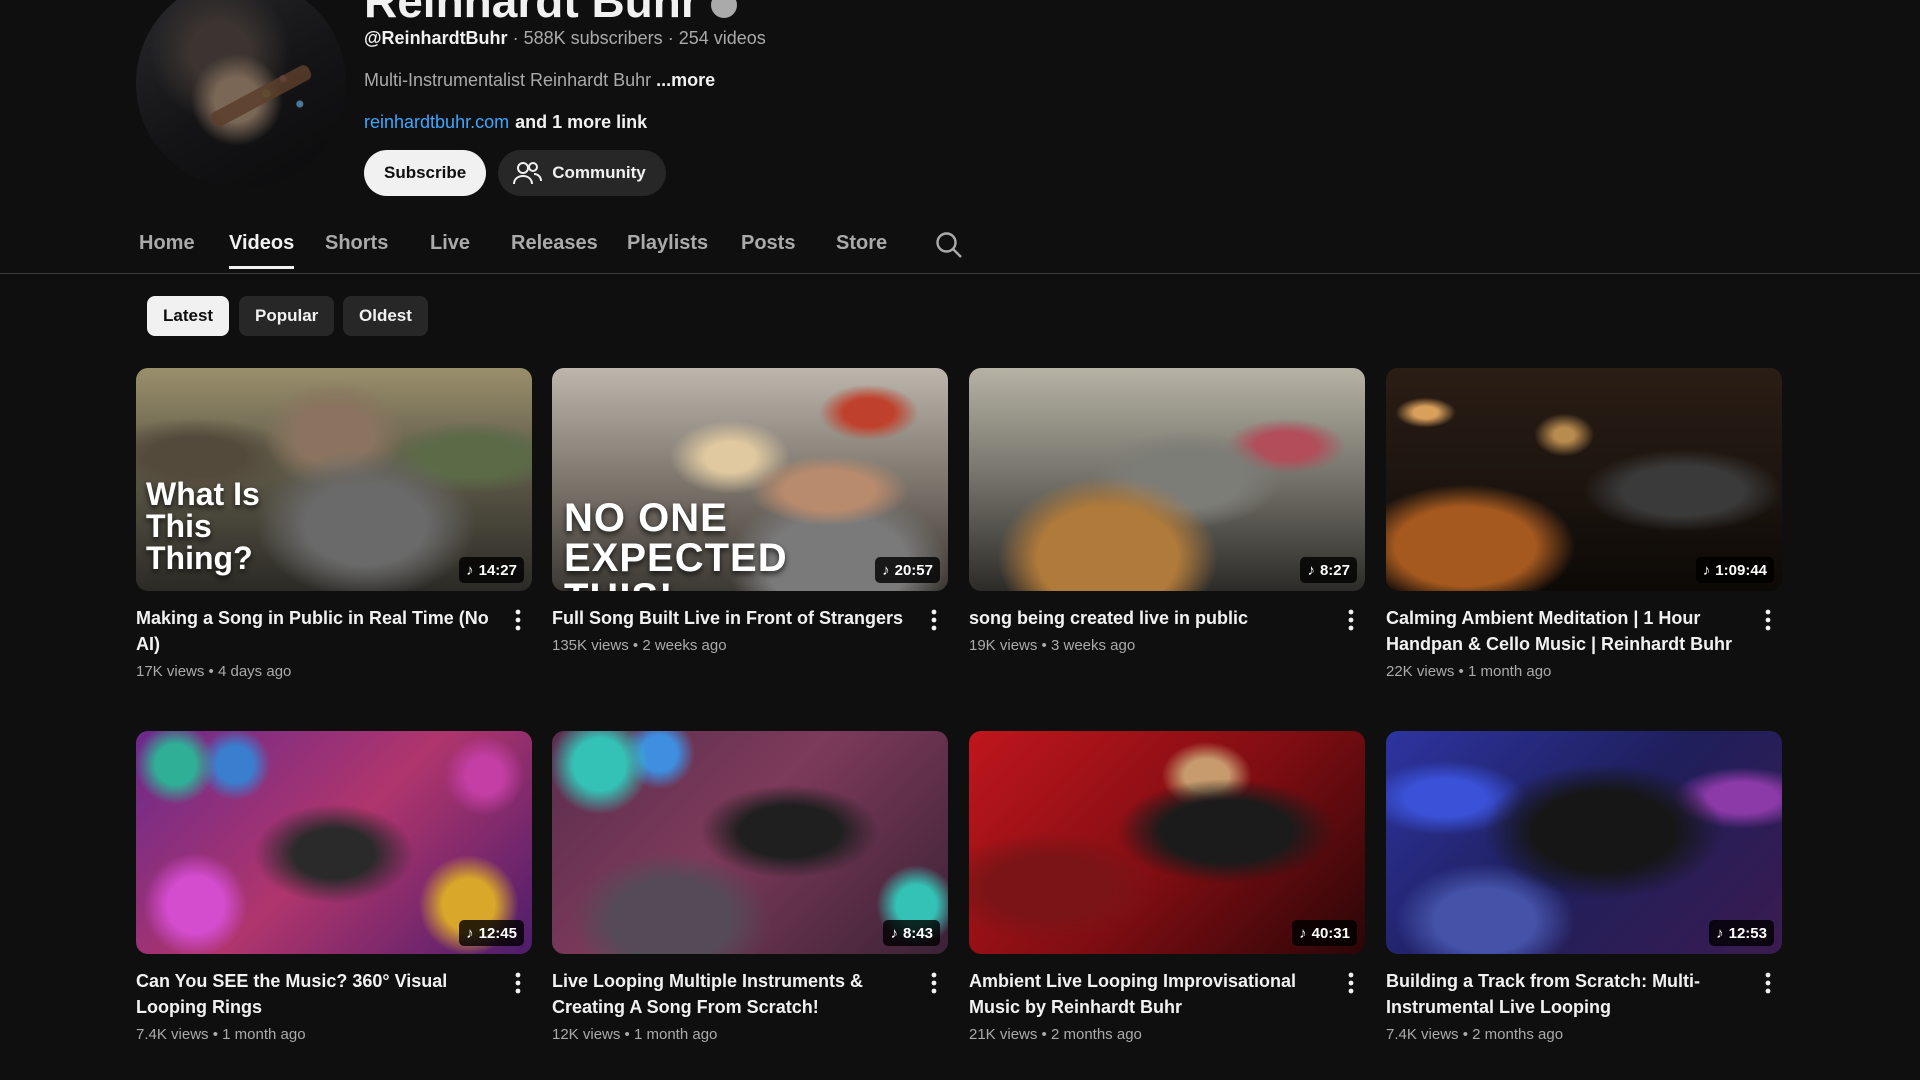 The width and height of the screenshot is (1920, 1080). Describe the element at coordinates (241, 94) in the screenshot. I see `channel-avatar` at that location.